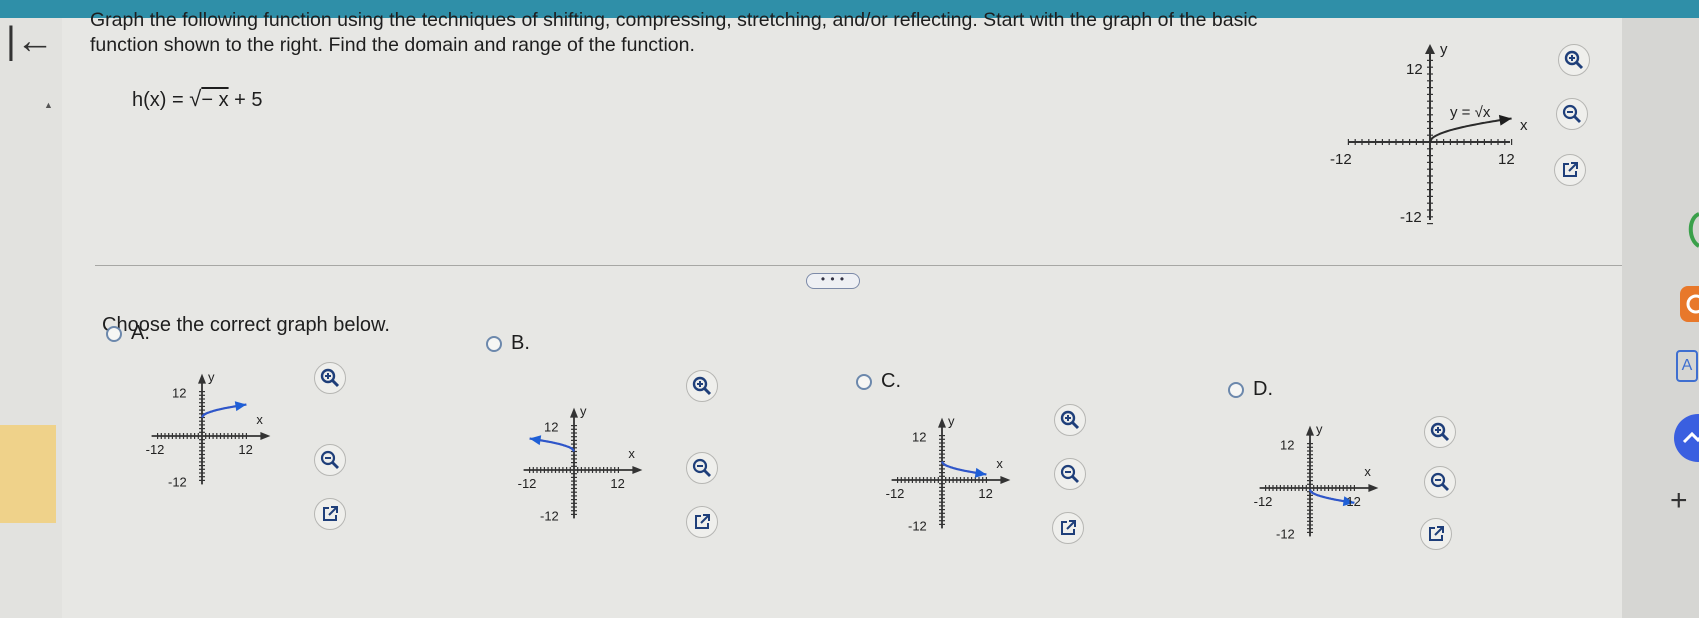 The height and width of the screenshot is (618, 1699). I want to click on reference-y-label: y, so click(1444, 49).